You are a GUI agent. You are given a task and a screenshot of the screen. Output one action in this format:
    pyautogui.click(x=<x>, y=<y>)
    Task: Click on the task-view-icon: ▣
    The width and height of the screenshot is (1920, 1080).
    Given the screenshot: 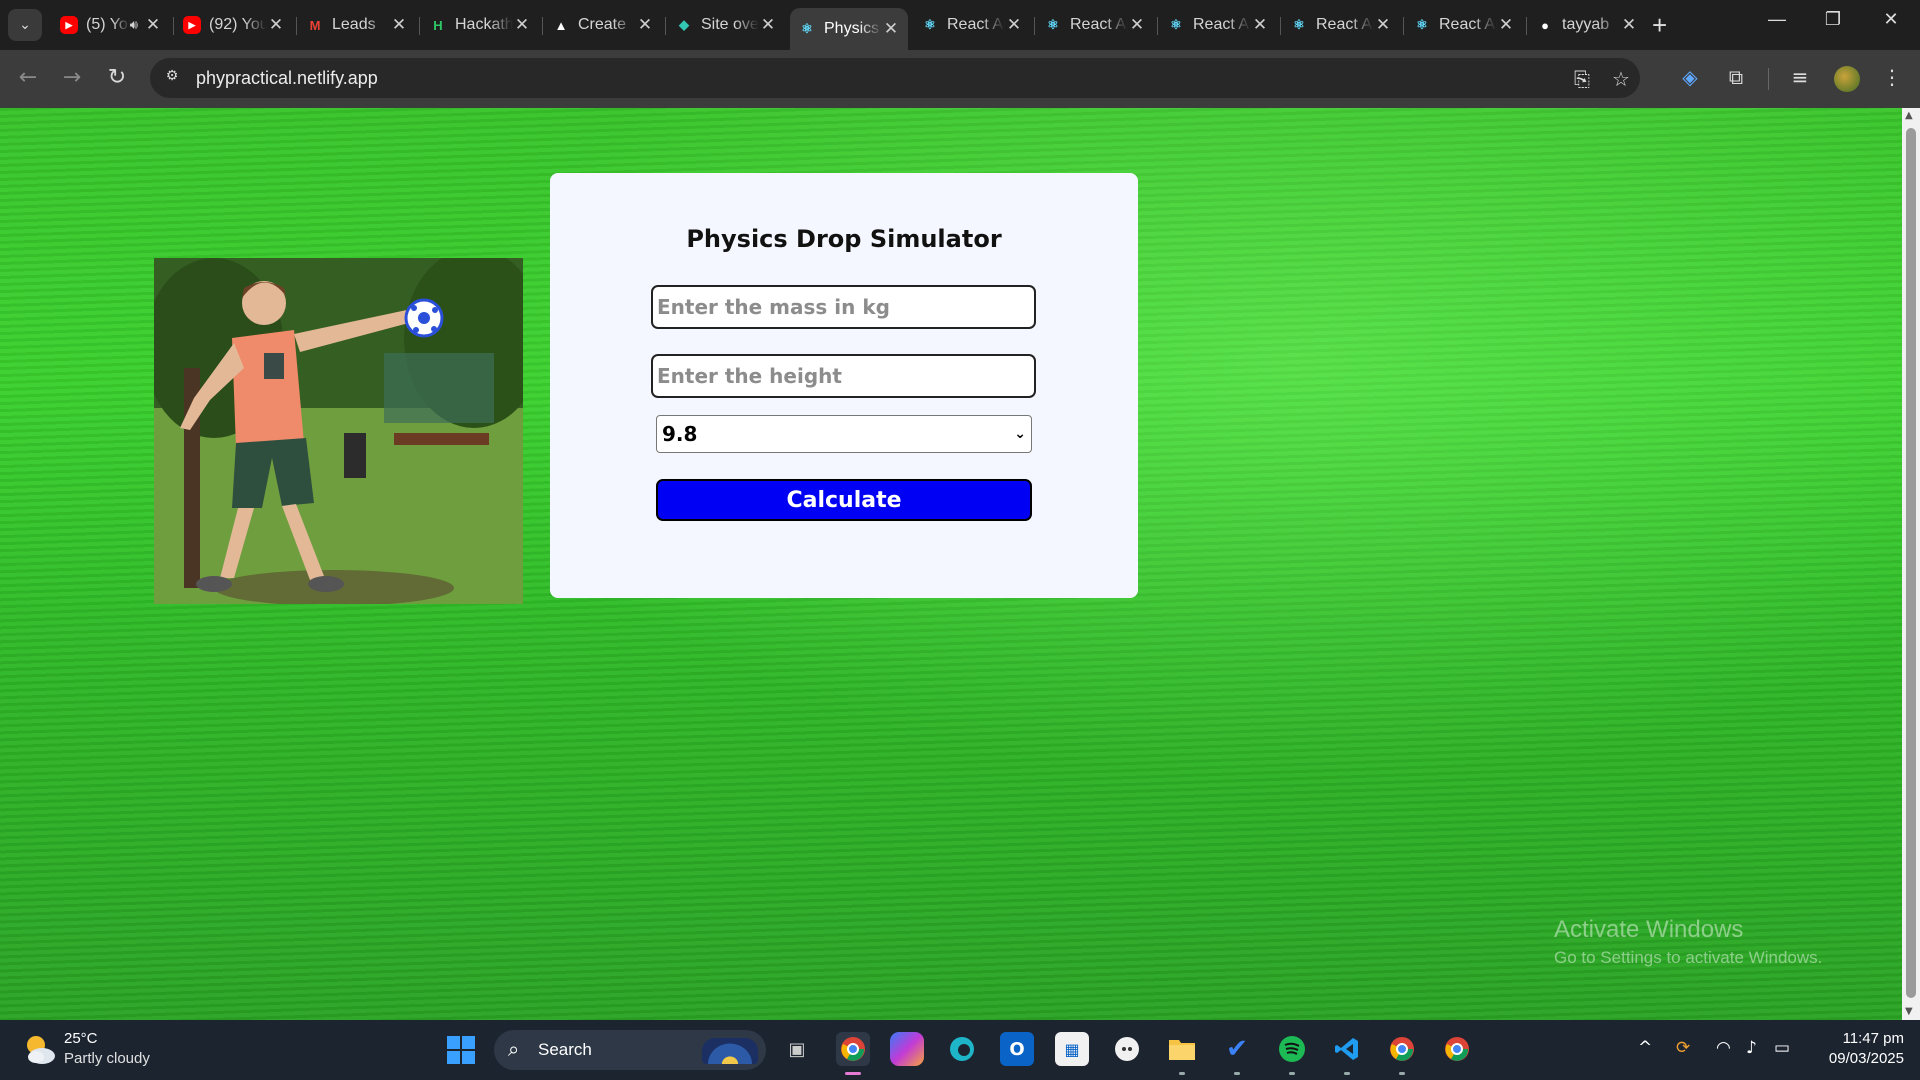 What is the action you would take?
    pyautogui.click(x=797, y=1049)
    